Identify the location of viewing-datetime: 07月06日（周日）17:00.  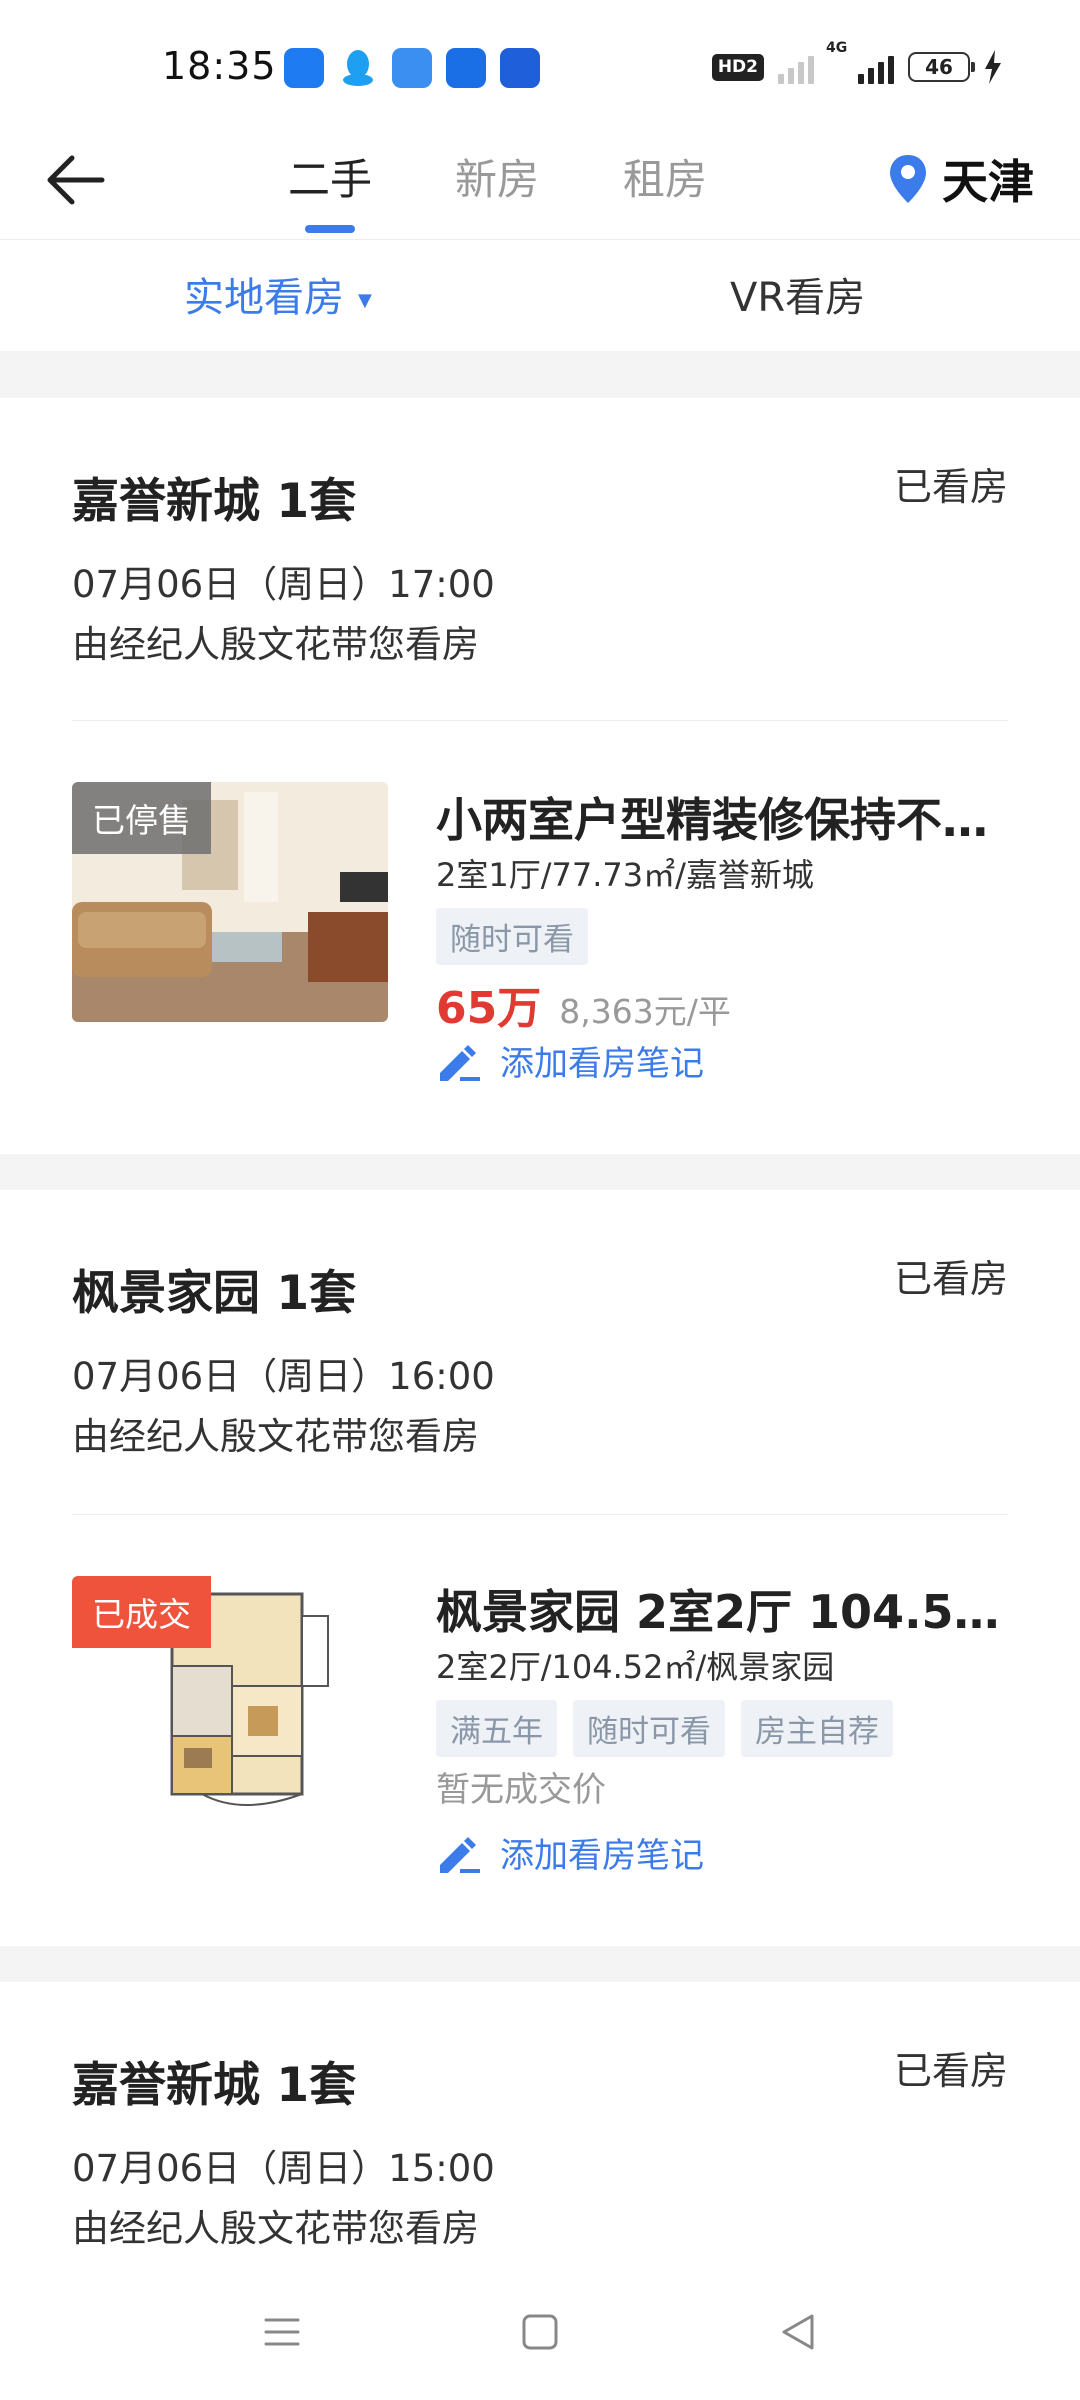
(283, 584).